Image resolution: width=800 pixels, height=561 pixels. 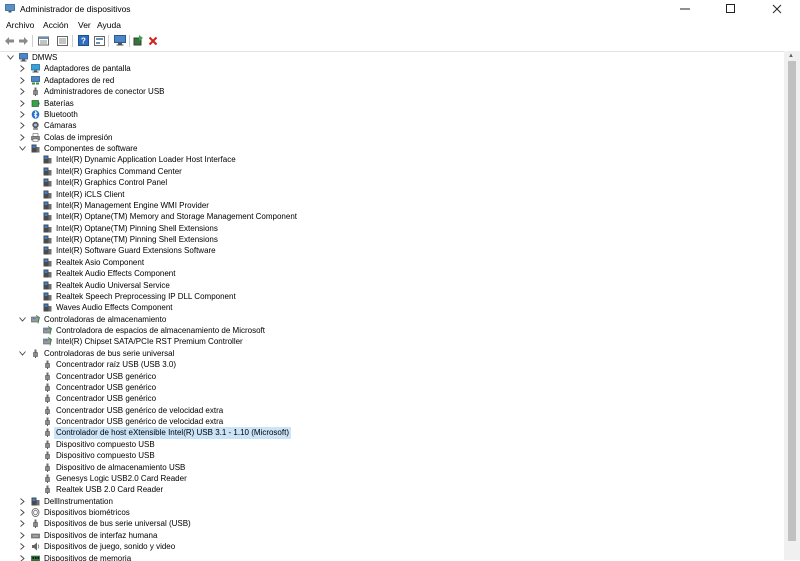 What do you see at coordinates (392, 262) in the screenshot?
I see `device-item: Realtek Asio Component` at bounding box center [392, 262].